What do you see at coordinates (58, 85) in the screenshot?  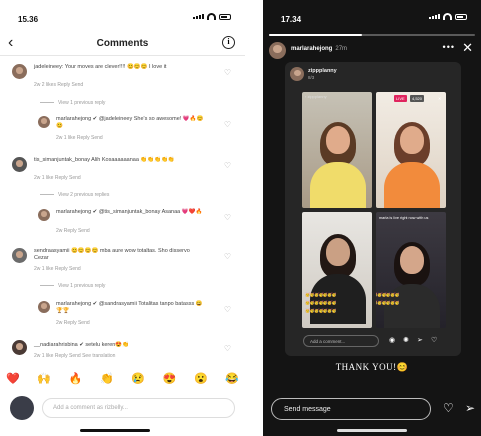 I see `comment-meta: 2w 2 likes Reply Send` at bounding box center [58, 85].